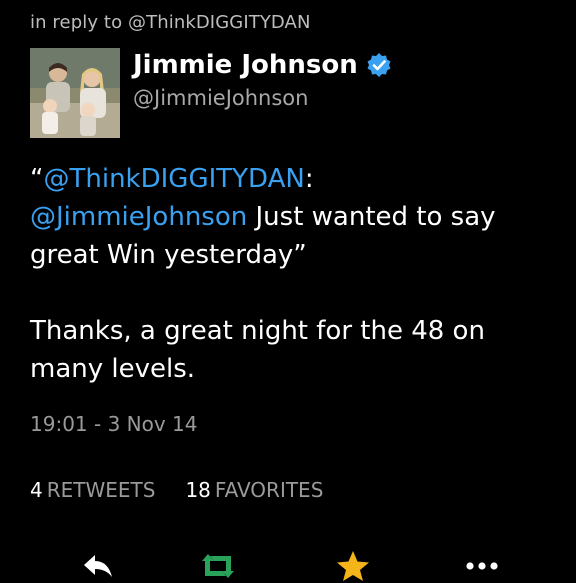  Describe the element at coordinates (113, 369) in the screenshot. I see `tweet-reply-line-2: many levels.` at that location.